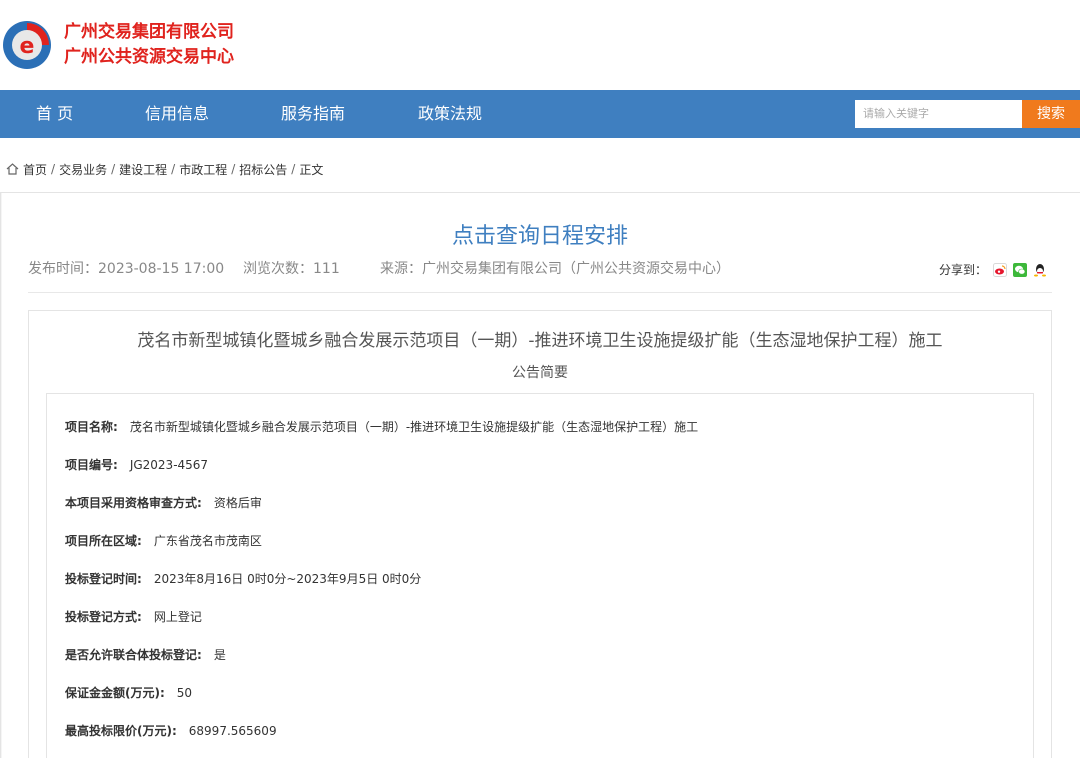 The width and height of the screenshot is (1080, 758). I want to click on nav-item-credit-info: 信用信息, so click(177, 114).